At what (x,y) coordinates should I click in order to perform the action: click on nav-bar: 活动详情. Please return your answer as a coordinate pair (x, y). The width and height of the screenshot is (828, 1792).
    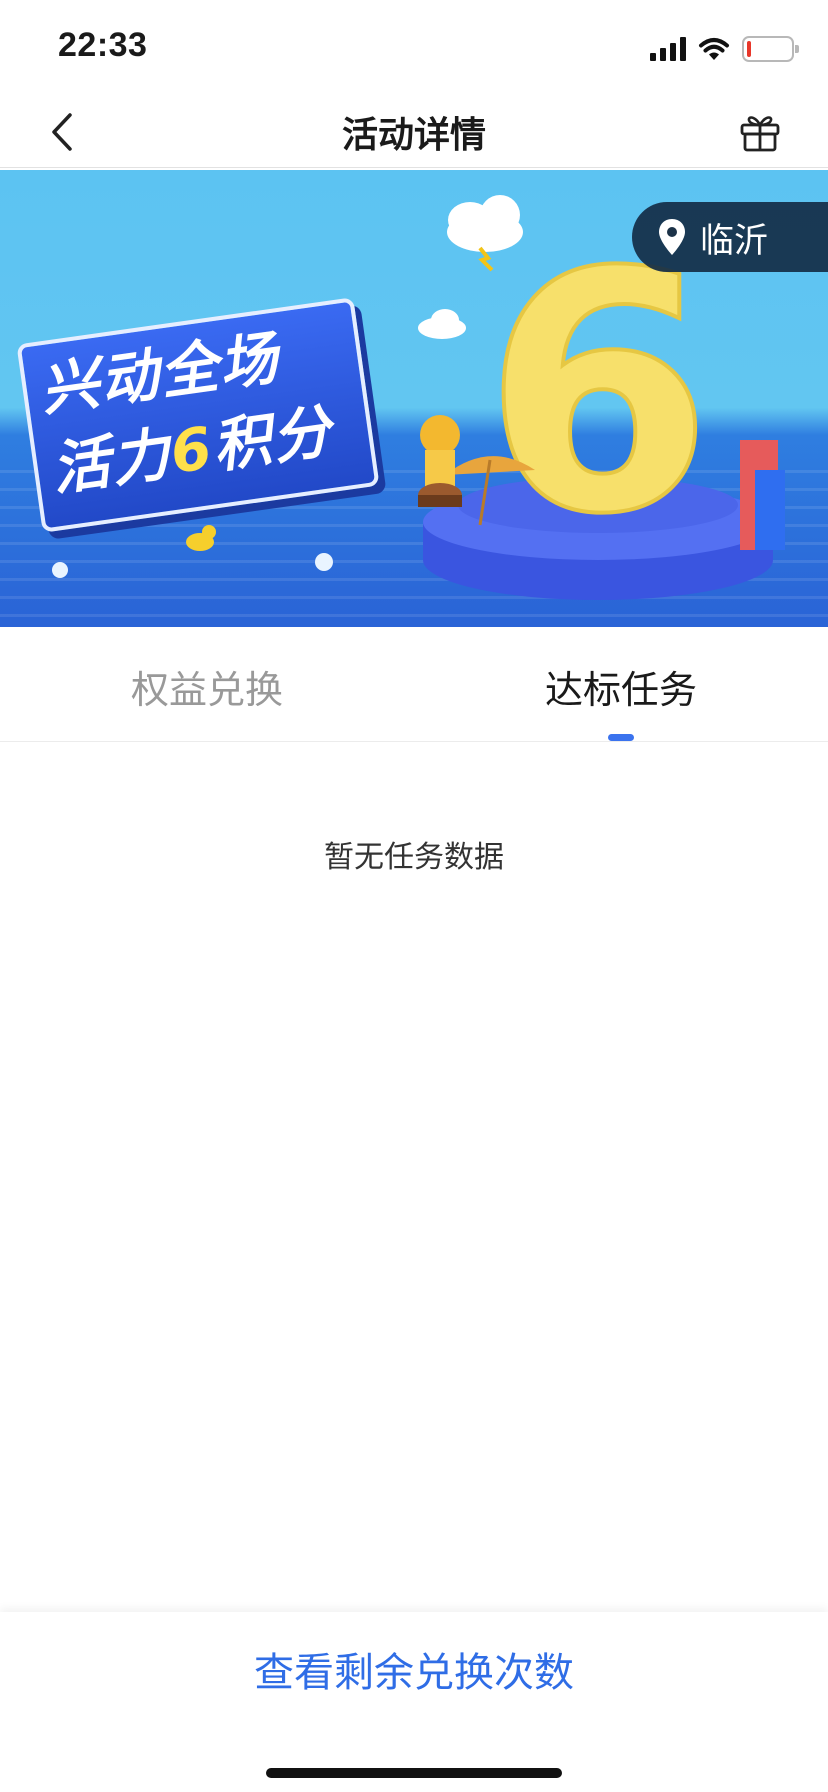
    Looking at the image, I should click on (414, 132).